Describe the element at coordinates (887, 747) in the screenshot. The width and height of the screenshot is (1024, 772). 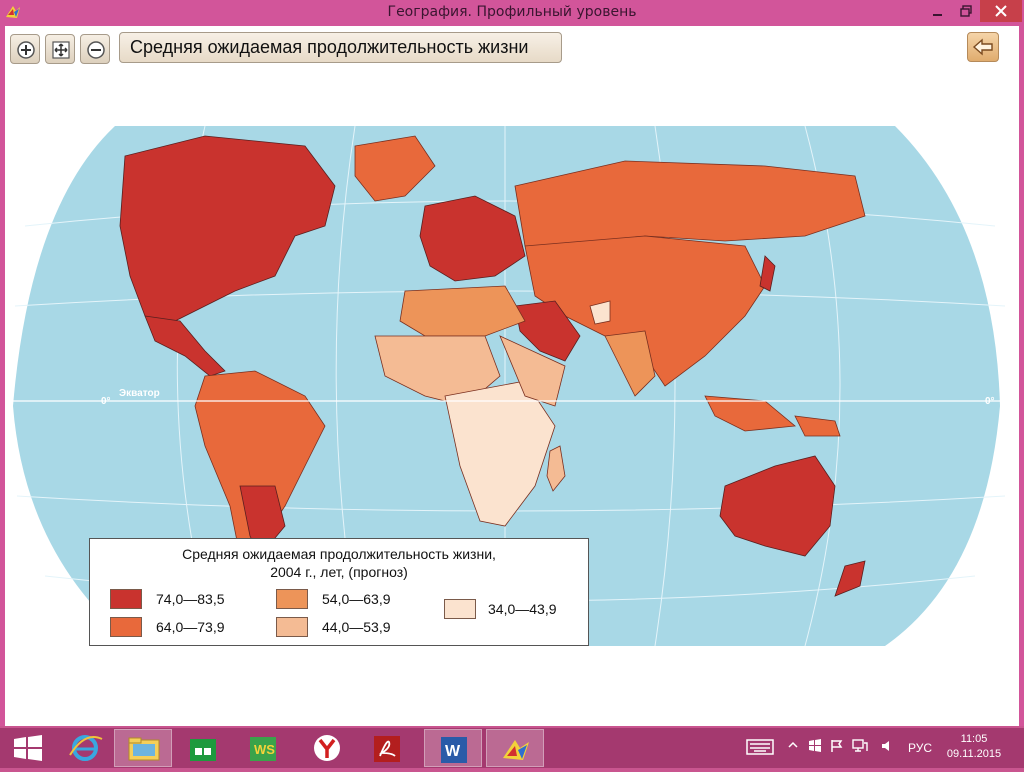
I see `tray-volume-icon` at that location.